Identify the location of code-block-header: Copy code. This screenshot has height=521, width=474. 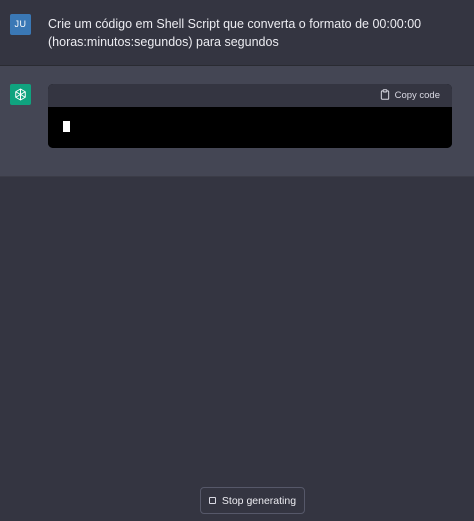
(250, 95).